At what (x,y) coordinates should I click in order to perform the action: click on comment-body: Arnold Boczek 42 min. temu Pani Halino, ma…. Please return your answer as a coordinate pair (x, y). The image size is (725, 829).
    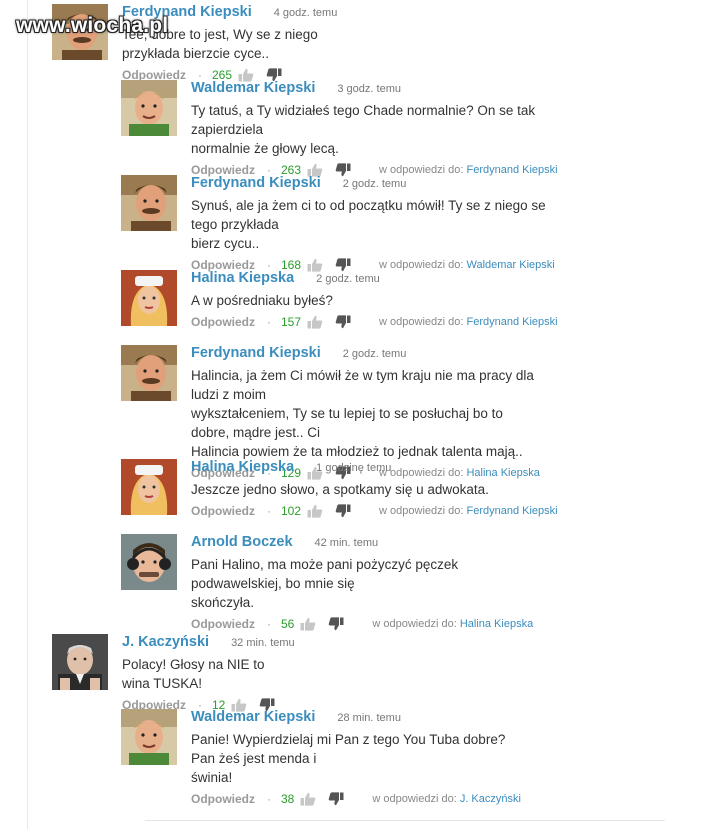
    Looking at the image, I should click on (362, 583).